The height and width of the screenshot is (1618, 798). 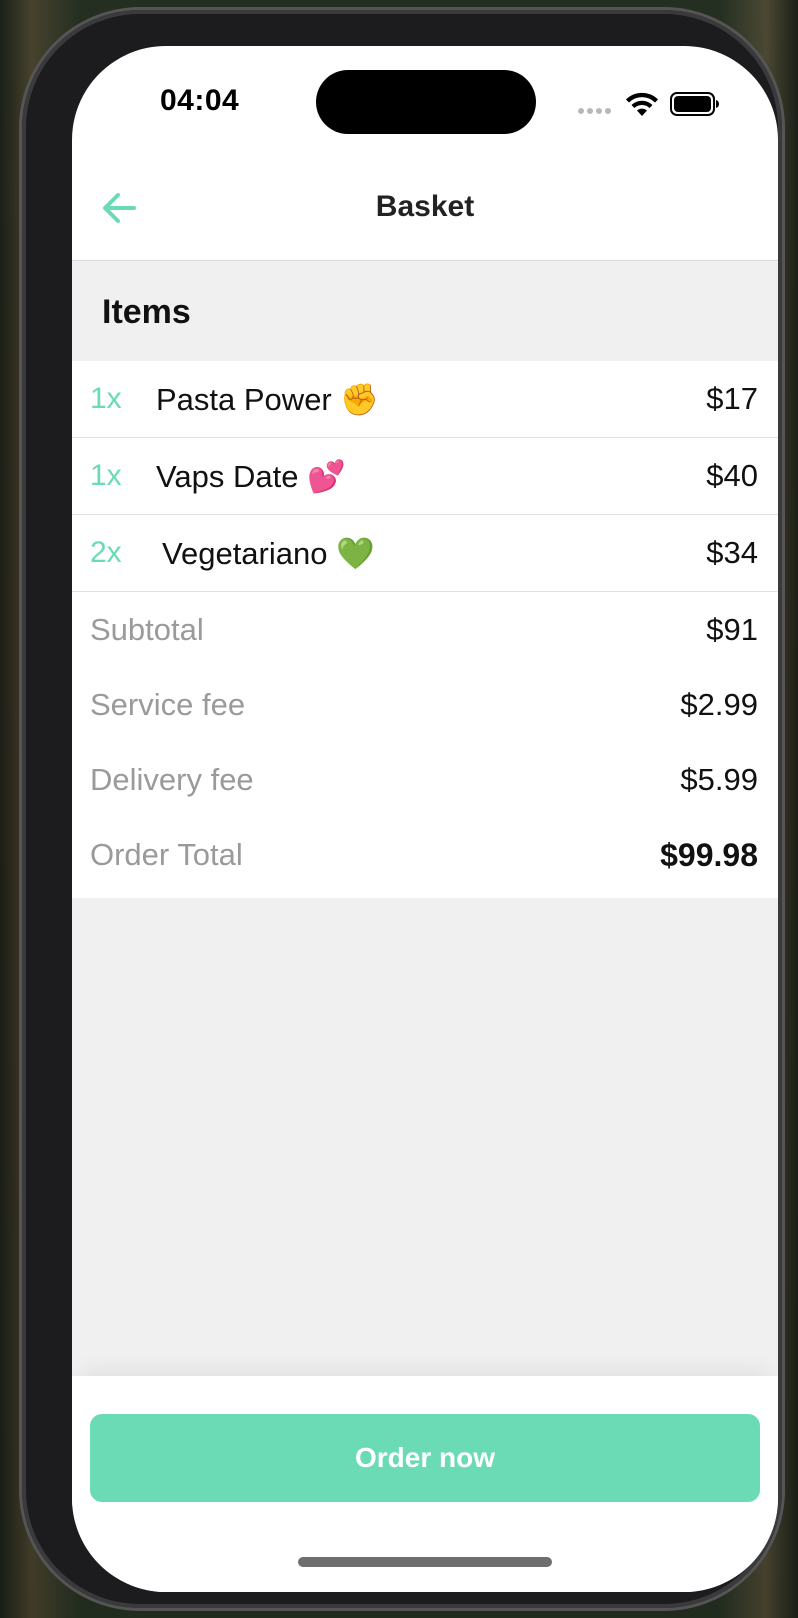 I want to click on basket-item-row: 1x Vaps Date 💕 $40, so click(x=425, y=476).